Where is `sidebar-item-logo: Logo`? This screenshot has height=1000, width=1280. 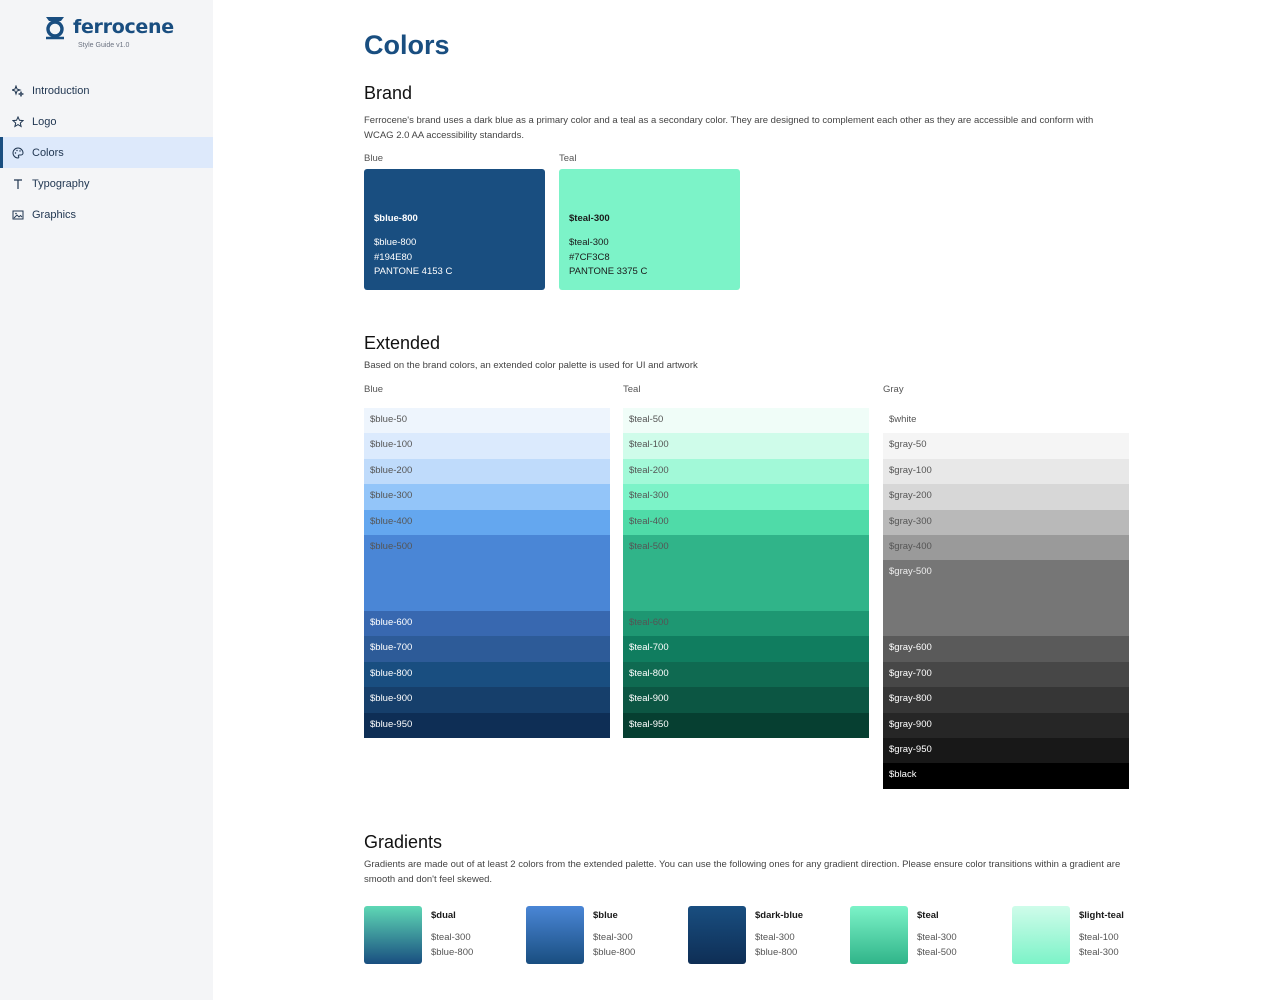 sidebar-item-logo: Logo is located at coordinates (106, 121).